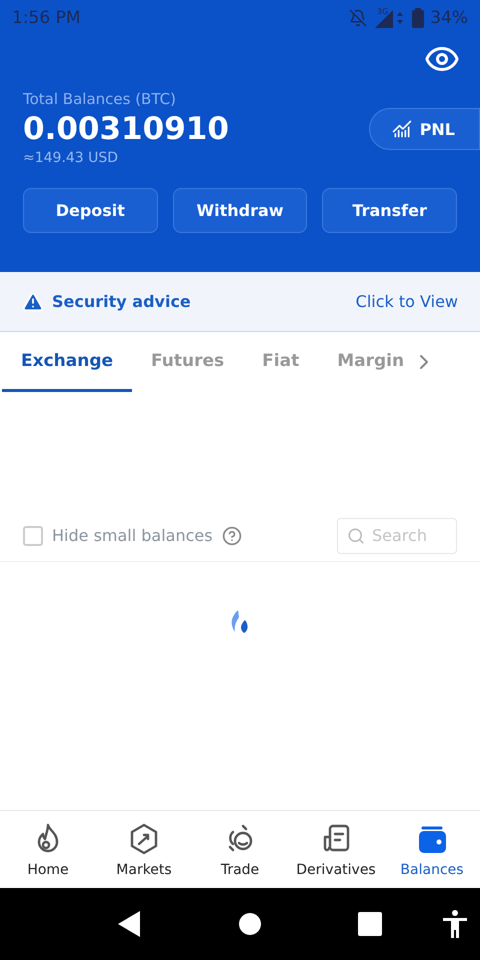 The width and height of the screenshot is (480, 960). What do you see at coordinates (71, 158) in the screenshot?
I see `fiat-value: ≈149.43 USD` at bounding box center [71, 158].